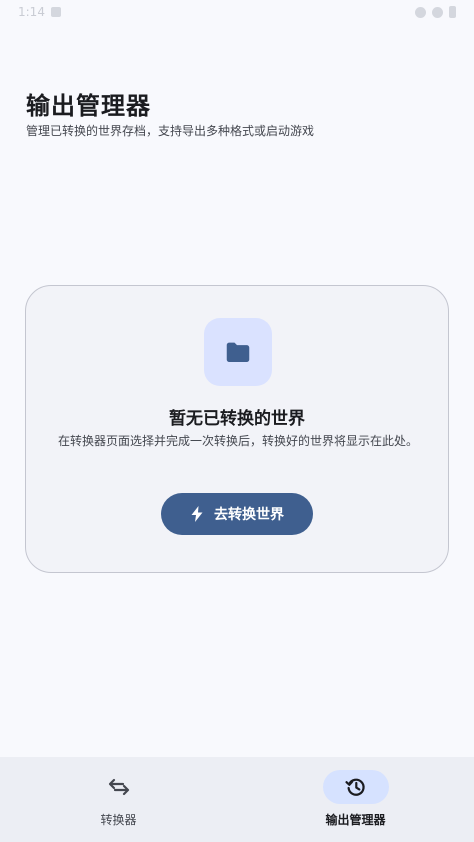 The height and width of the screenshot is (842, 474). I want to click on nav-icon-wrap-converter, so click(119, 787).